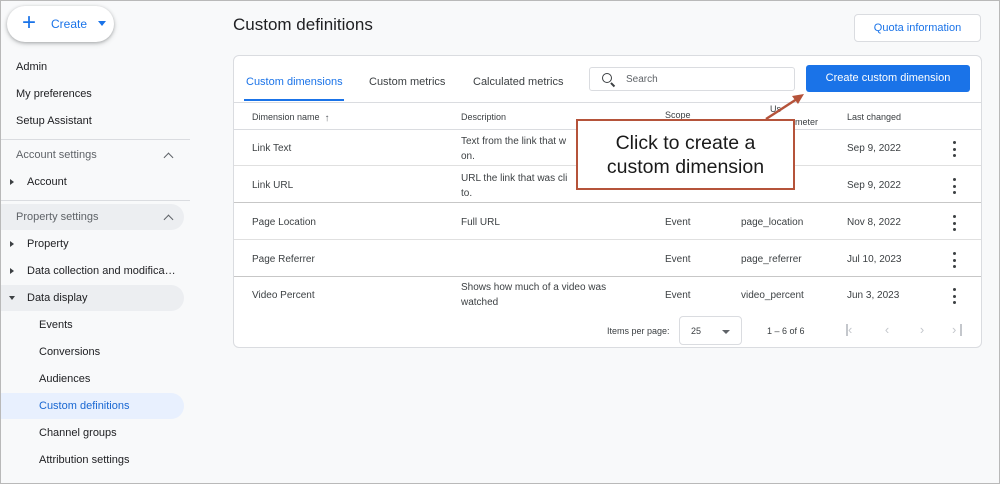 The height and width of the screenshot is (484, 1000). What do you see at coordinates (638, 331) in the screenshot?
I see `items-per-page-label: Items per page:` at bounding box center [638, 331].